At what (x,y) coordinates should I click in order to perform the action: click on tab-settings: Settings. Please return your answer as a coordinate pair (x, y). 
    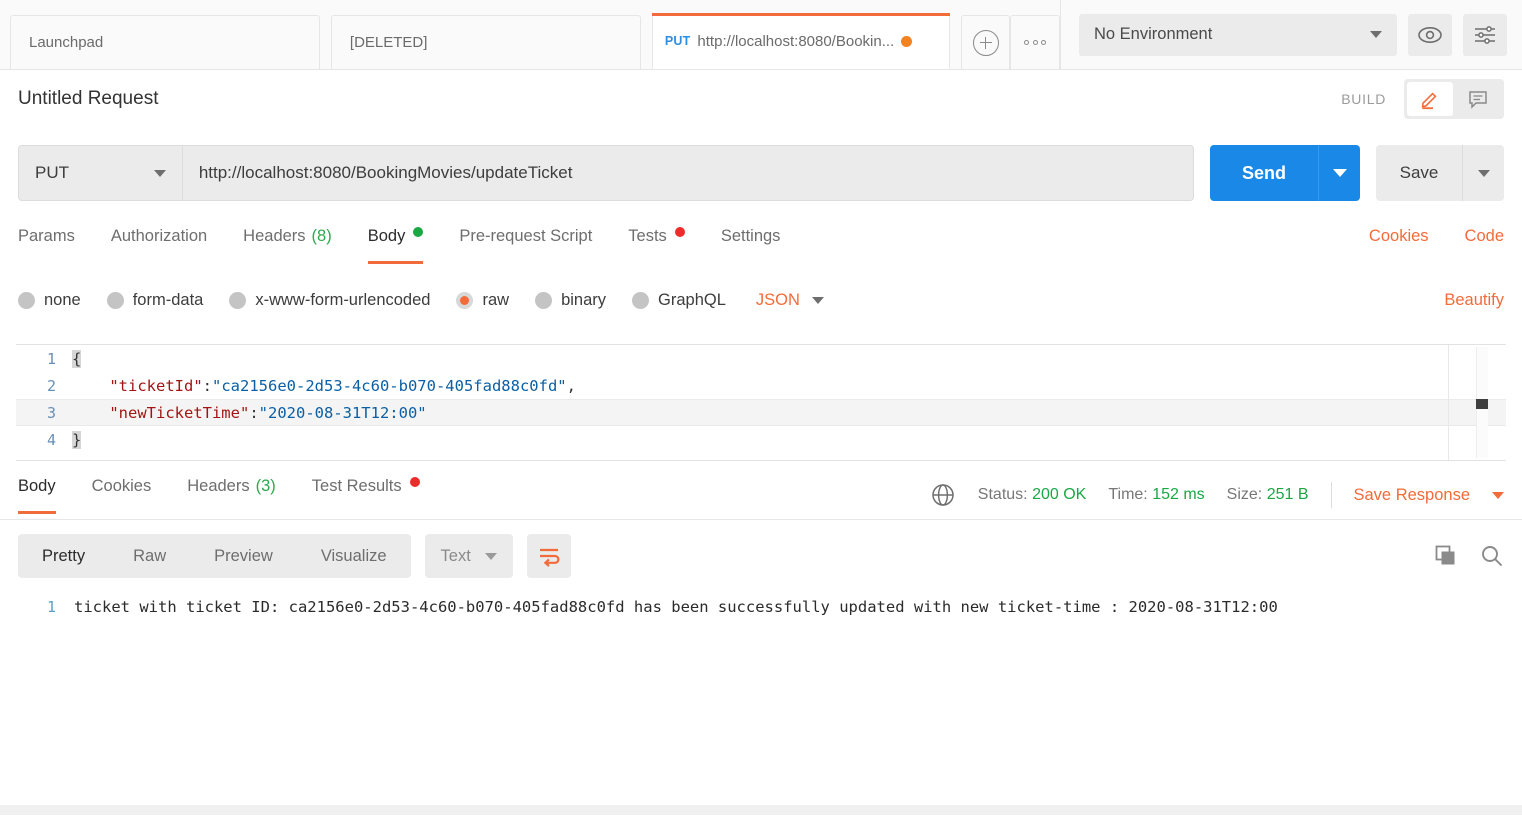
    Looking at the image, I should click on (751, 245).